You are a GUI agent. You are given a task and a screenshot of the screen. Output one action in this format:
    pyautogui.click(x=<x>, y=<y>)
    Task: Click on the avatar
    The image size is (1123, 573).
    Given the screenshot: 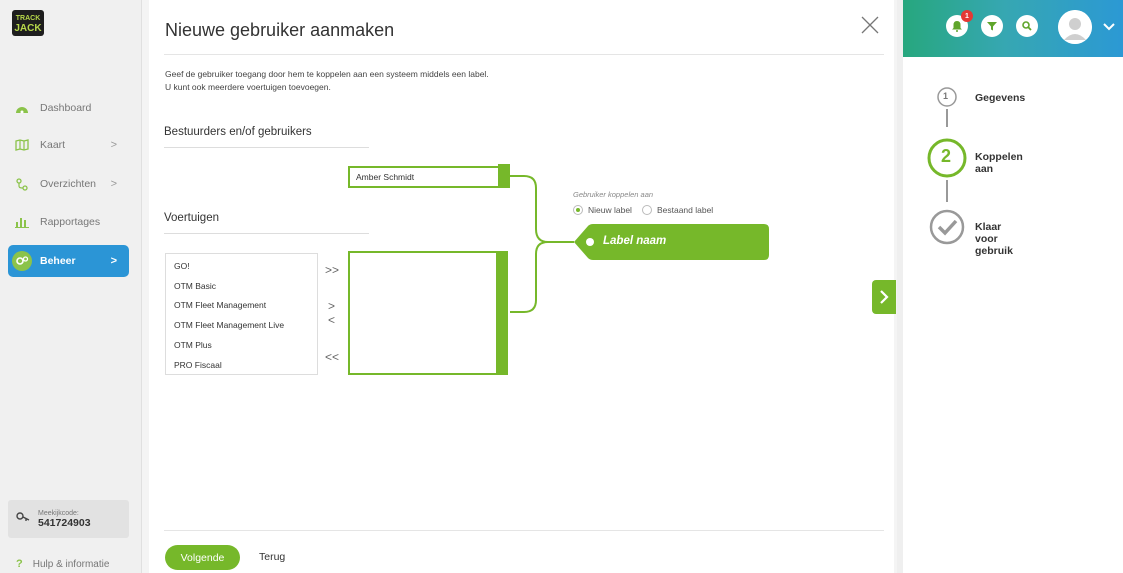 What is the action you would take?
    pyautogui.click(x=1075, y=27)
    